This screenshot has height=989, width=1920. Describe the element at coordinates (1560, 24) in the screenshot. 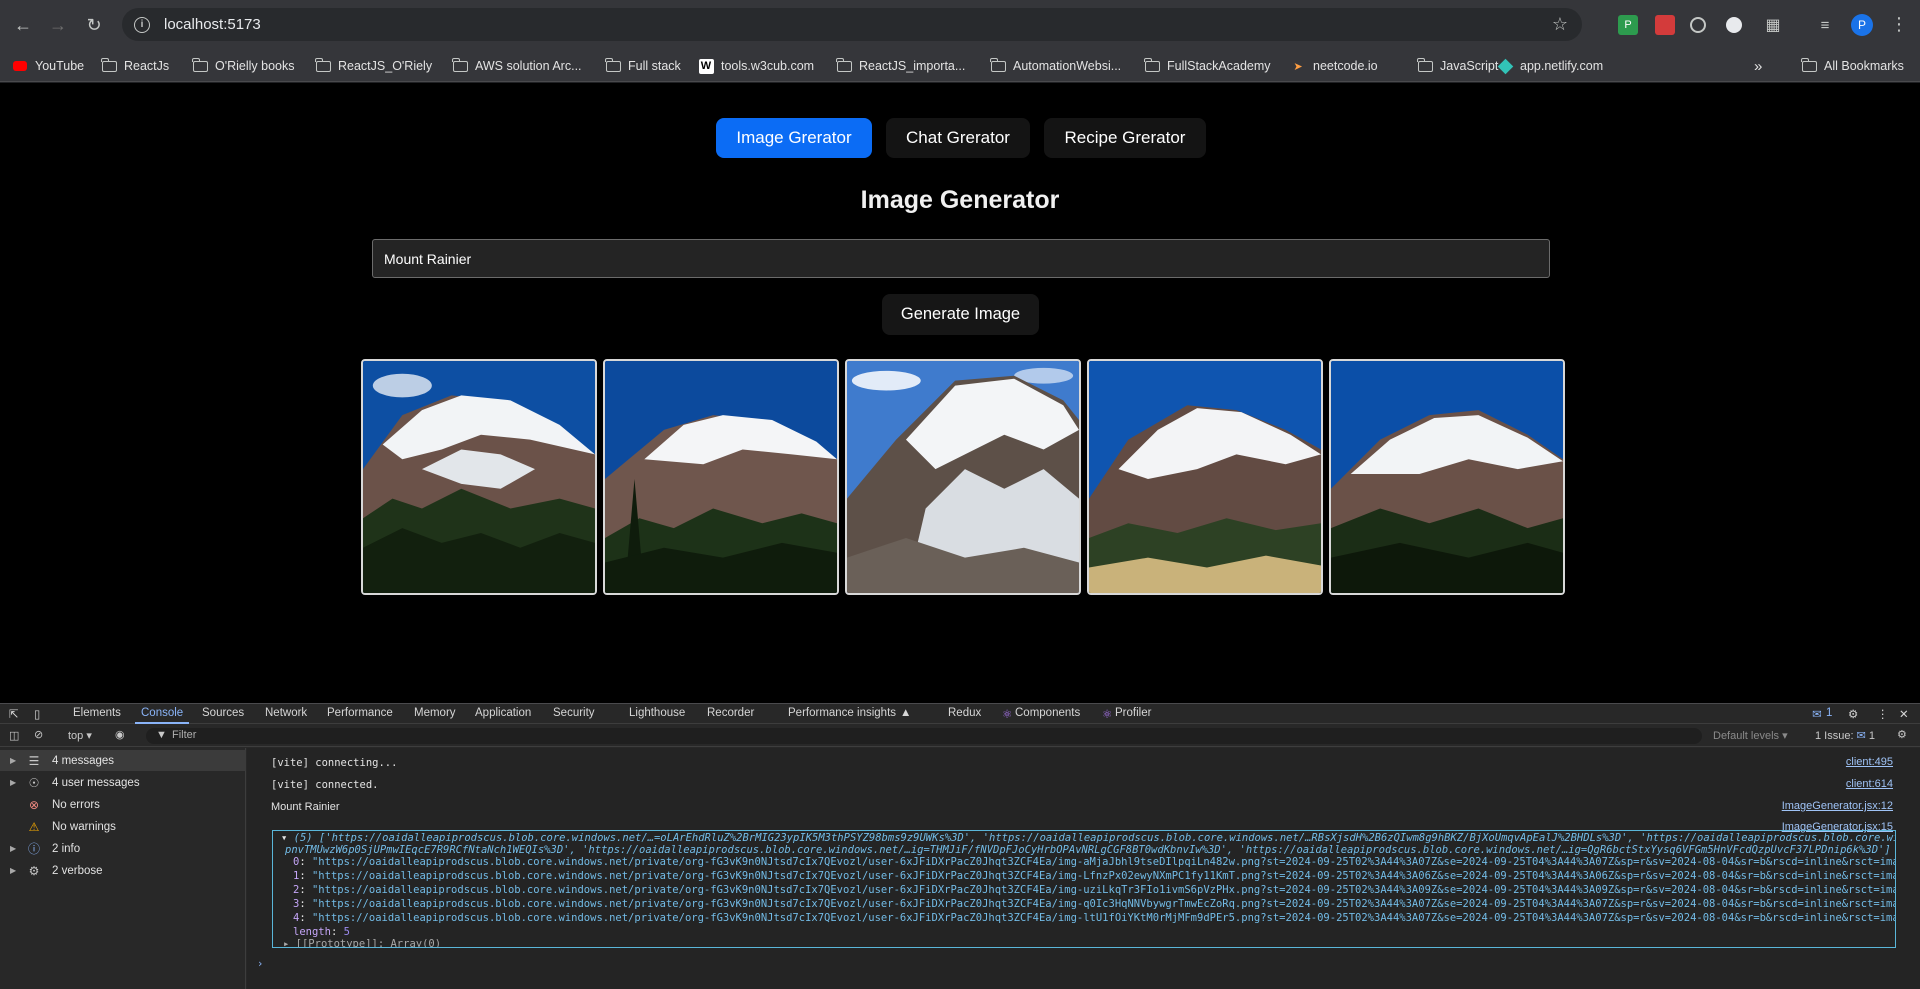

I see `bookmark-star-icon: ☆` at that location.